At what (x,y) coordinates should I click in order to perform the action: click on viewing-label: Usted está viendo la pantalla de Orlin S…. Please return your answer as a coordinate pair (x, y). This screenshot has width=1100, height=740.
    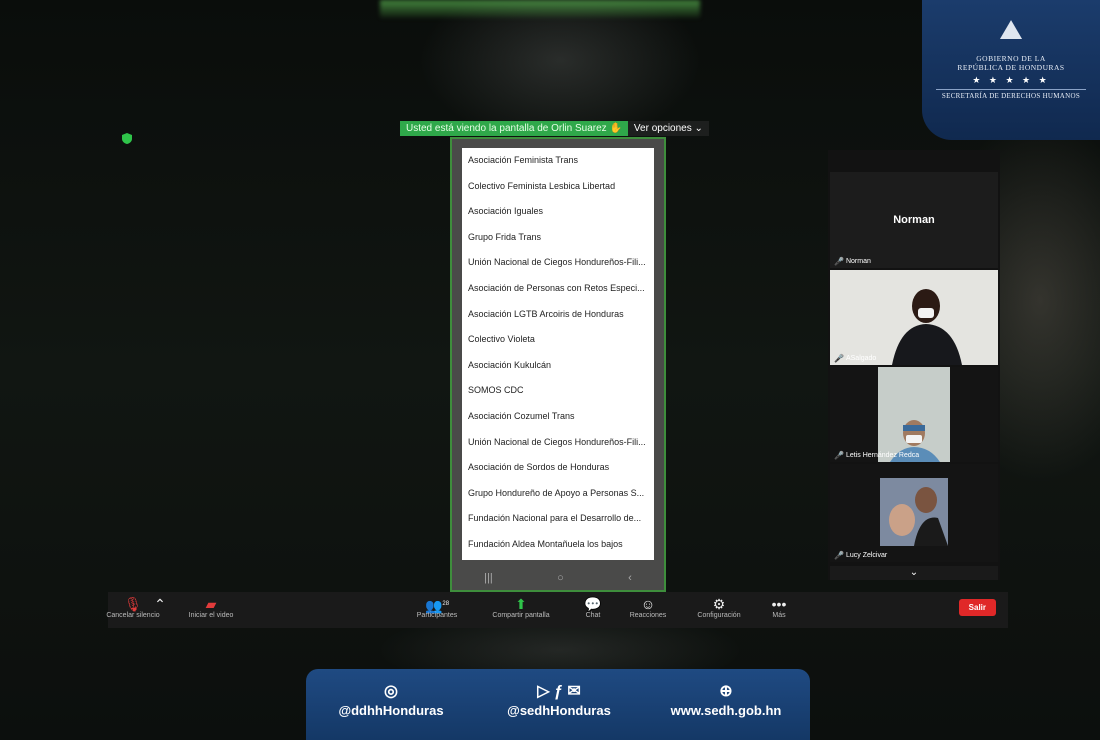
    Looking at the image, I should click on (514, 128).